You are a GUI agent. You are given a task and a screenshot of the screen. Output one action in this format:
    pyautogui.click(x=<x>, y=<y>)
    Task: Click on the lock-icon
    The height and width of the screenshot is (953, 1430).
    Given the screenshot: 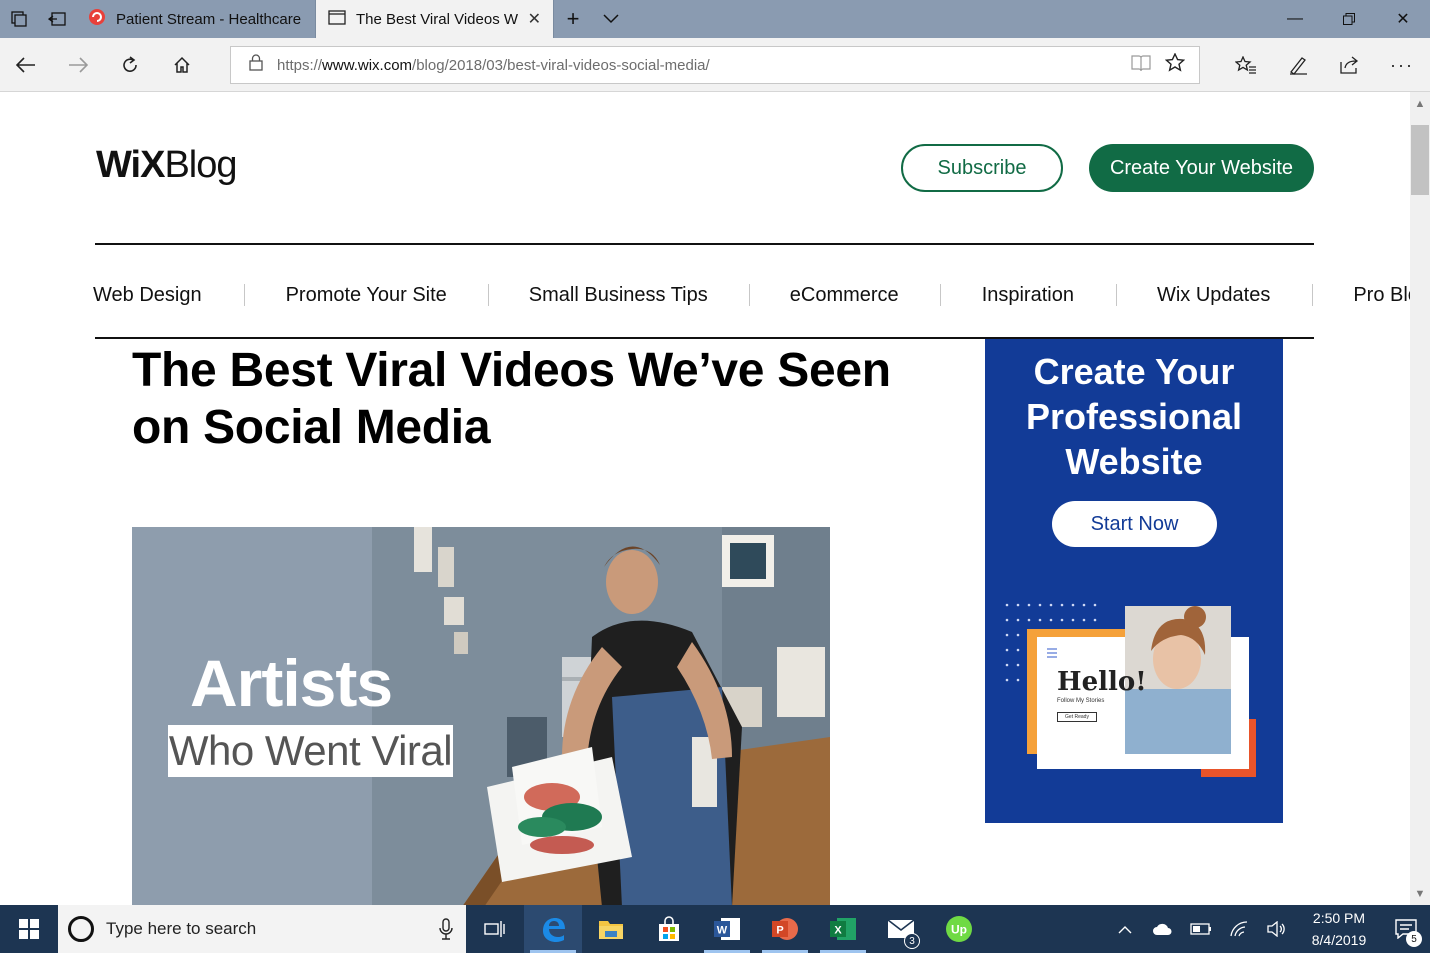 What is the action you would take?
    pyautogui.click(x=256, y=65)
    